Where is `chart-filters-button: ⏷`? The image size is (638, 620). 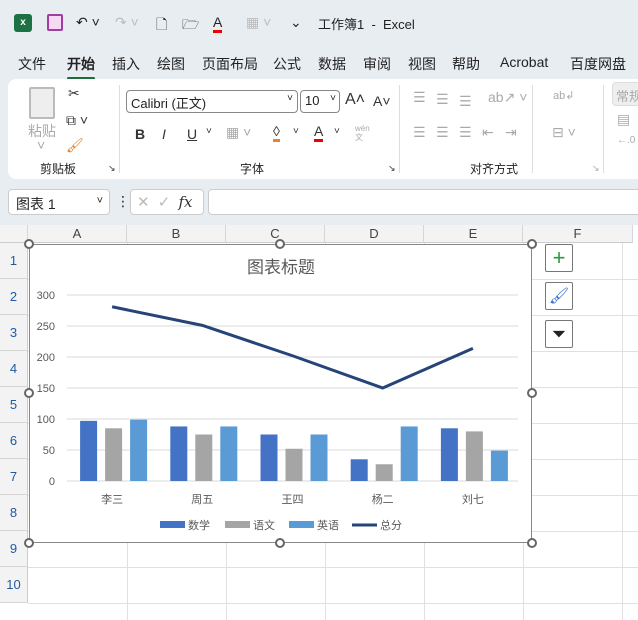
chart-filters-button: ⏷ is located at coordinates (559, 334).